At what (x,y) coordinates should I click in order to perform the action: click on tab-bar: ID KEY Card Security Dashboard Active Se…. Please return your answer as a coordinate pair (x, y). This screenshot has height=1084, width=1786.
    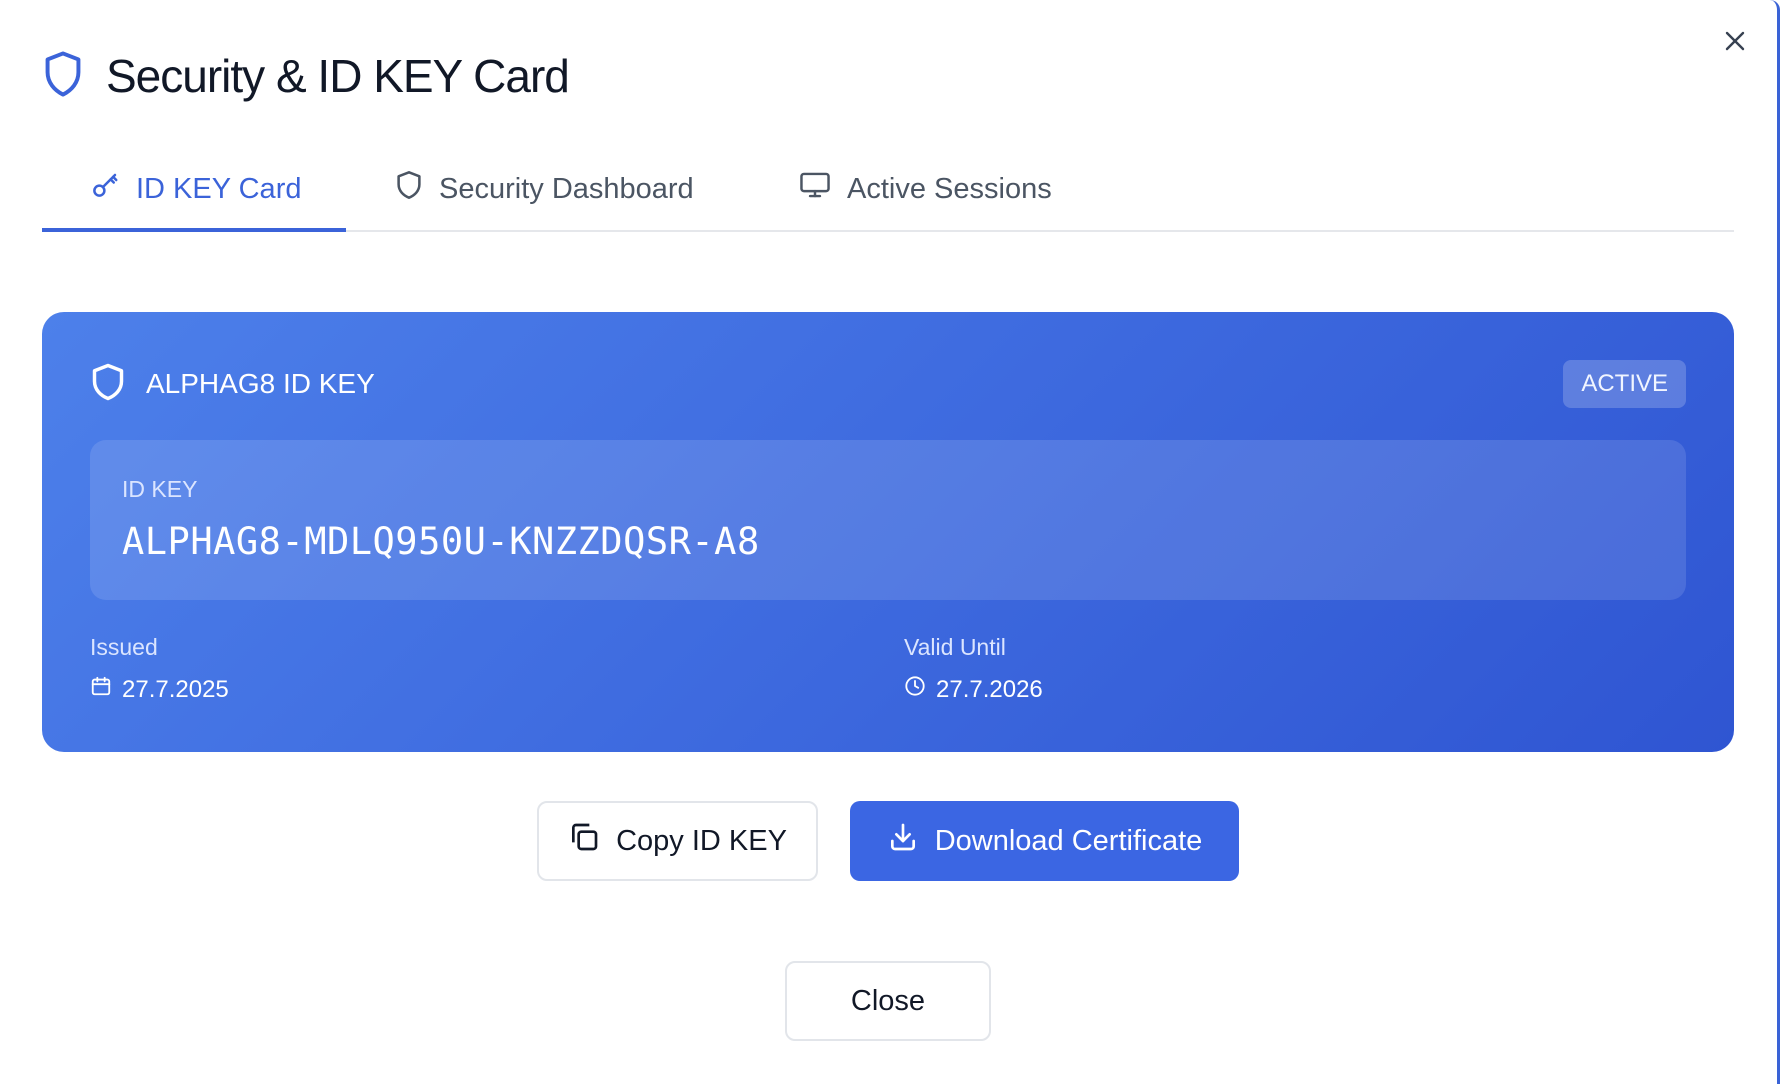
    Looking at the image, I should click on (888, 191).